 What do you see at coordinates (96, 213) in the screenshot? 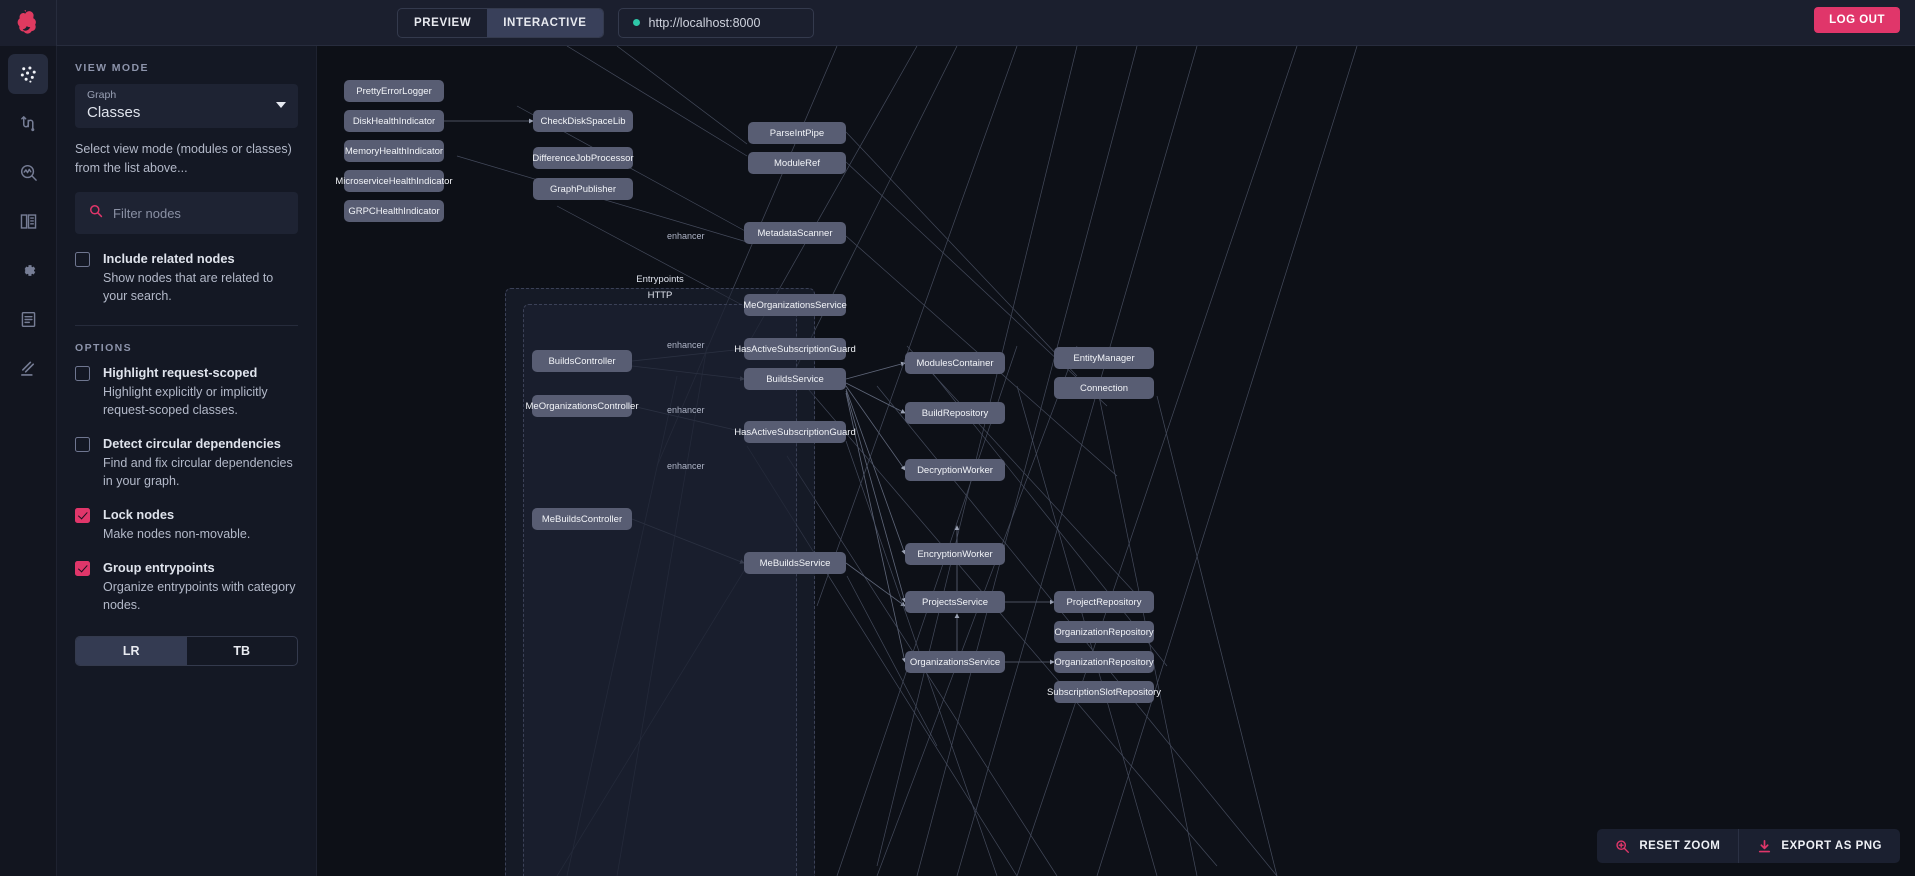
I see `search-icon` at bounding box center [96, 213].